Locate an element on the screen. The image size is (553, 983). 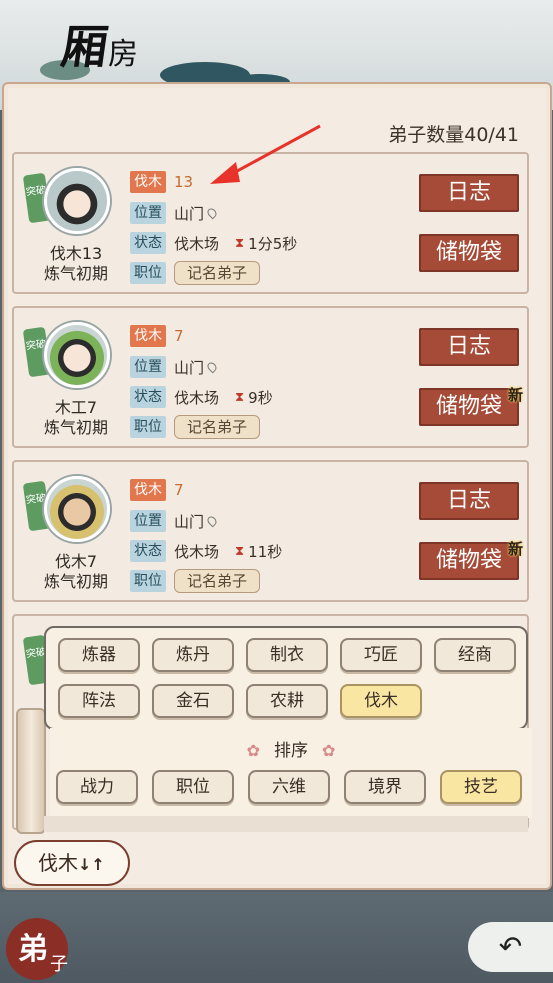
filter-chip: 制衣 is located at coordinates (287, 655).